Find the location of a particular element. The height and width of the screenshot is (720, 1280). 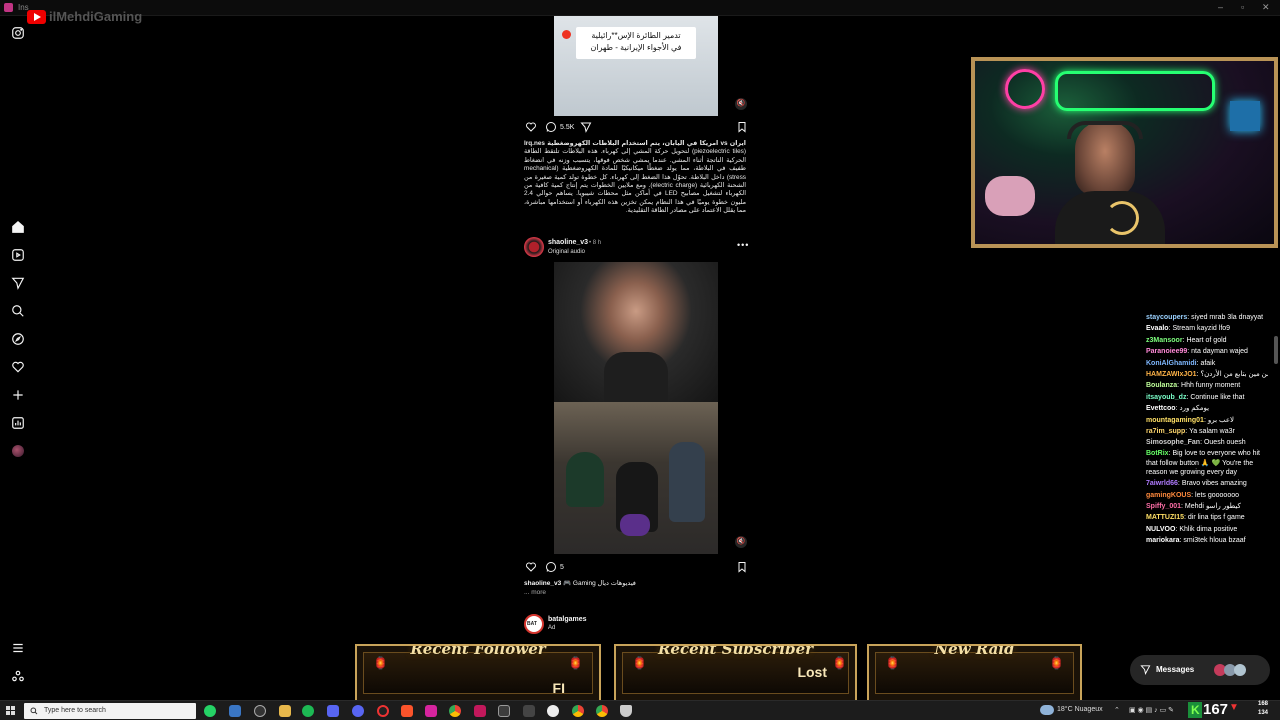

chat-username: Boulanza is located at coordinates (1161, 385).